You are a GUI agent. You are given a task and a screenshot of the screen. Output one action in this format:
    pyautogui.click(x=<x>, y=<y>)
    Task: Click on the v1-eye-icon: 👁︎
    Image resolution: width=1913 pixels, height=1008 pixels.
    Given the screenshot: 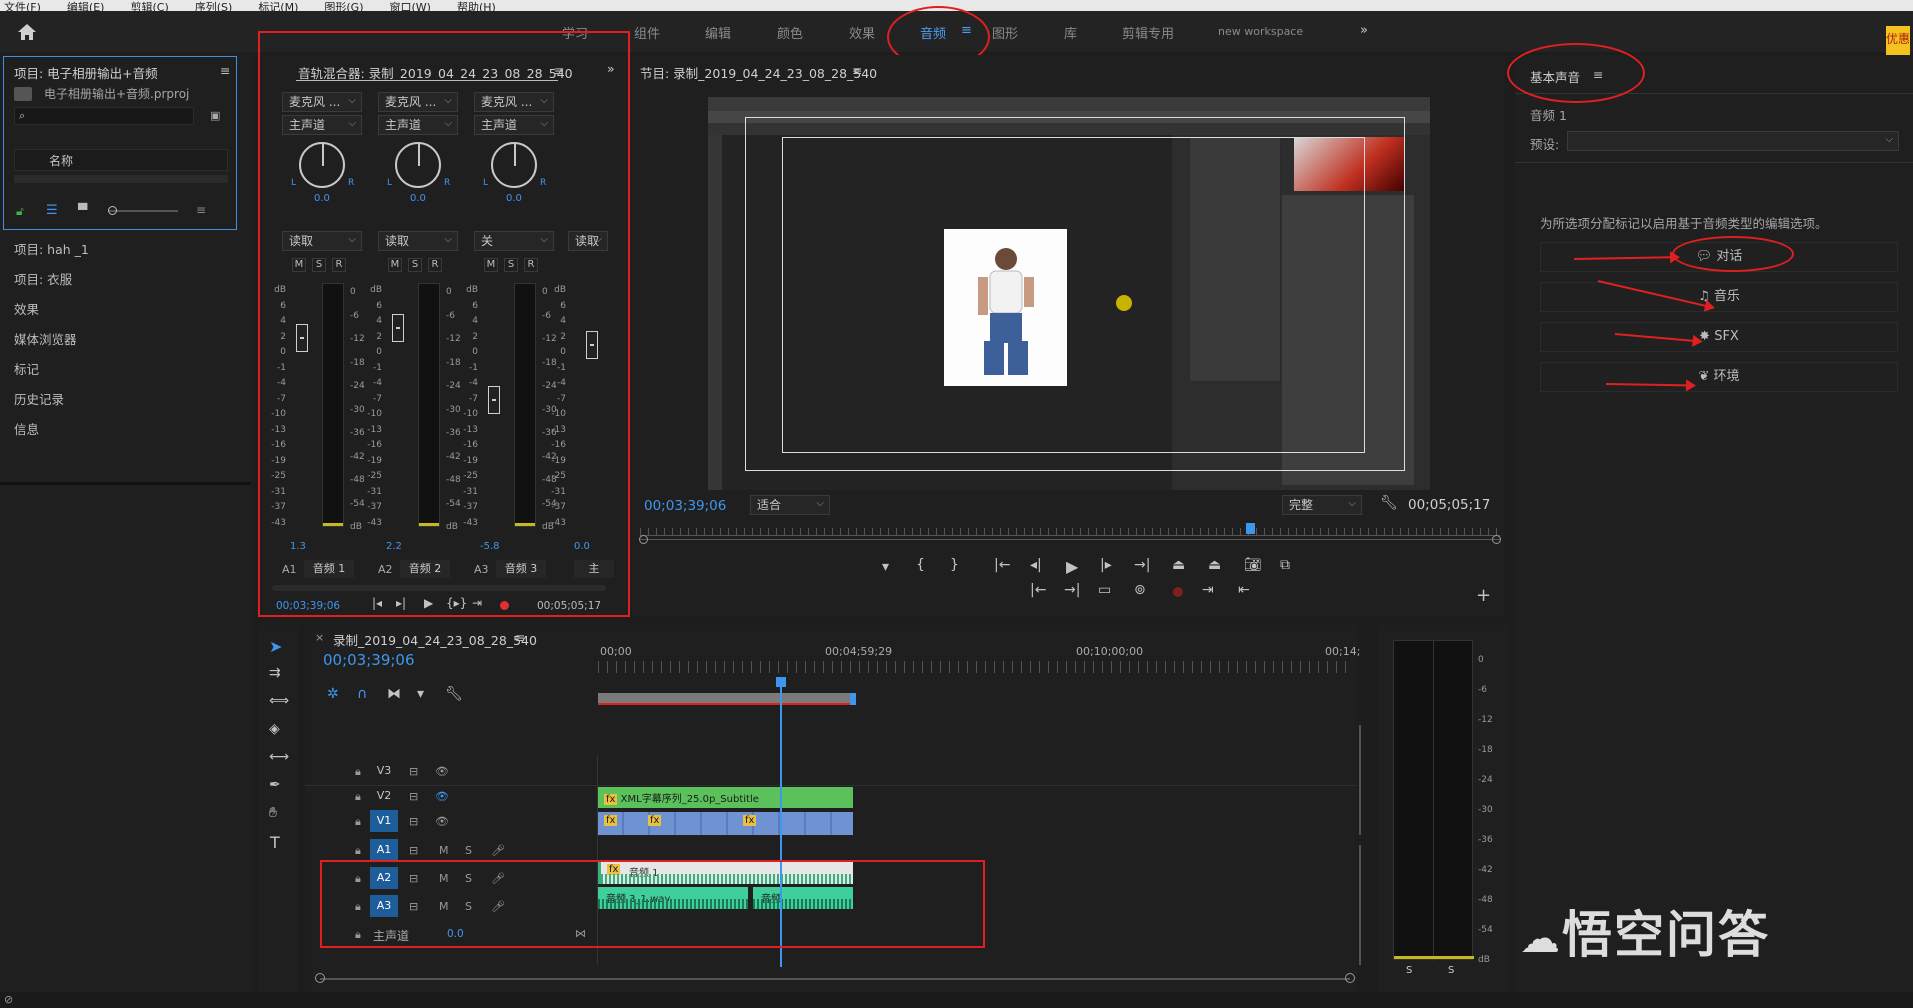 What is the action you would take?
    pyautogui.click(x=442, y=821)
    